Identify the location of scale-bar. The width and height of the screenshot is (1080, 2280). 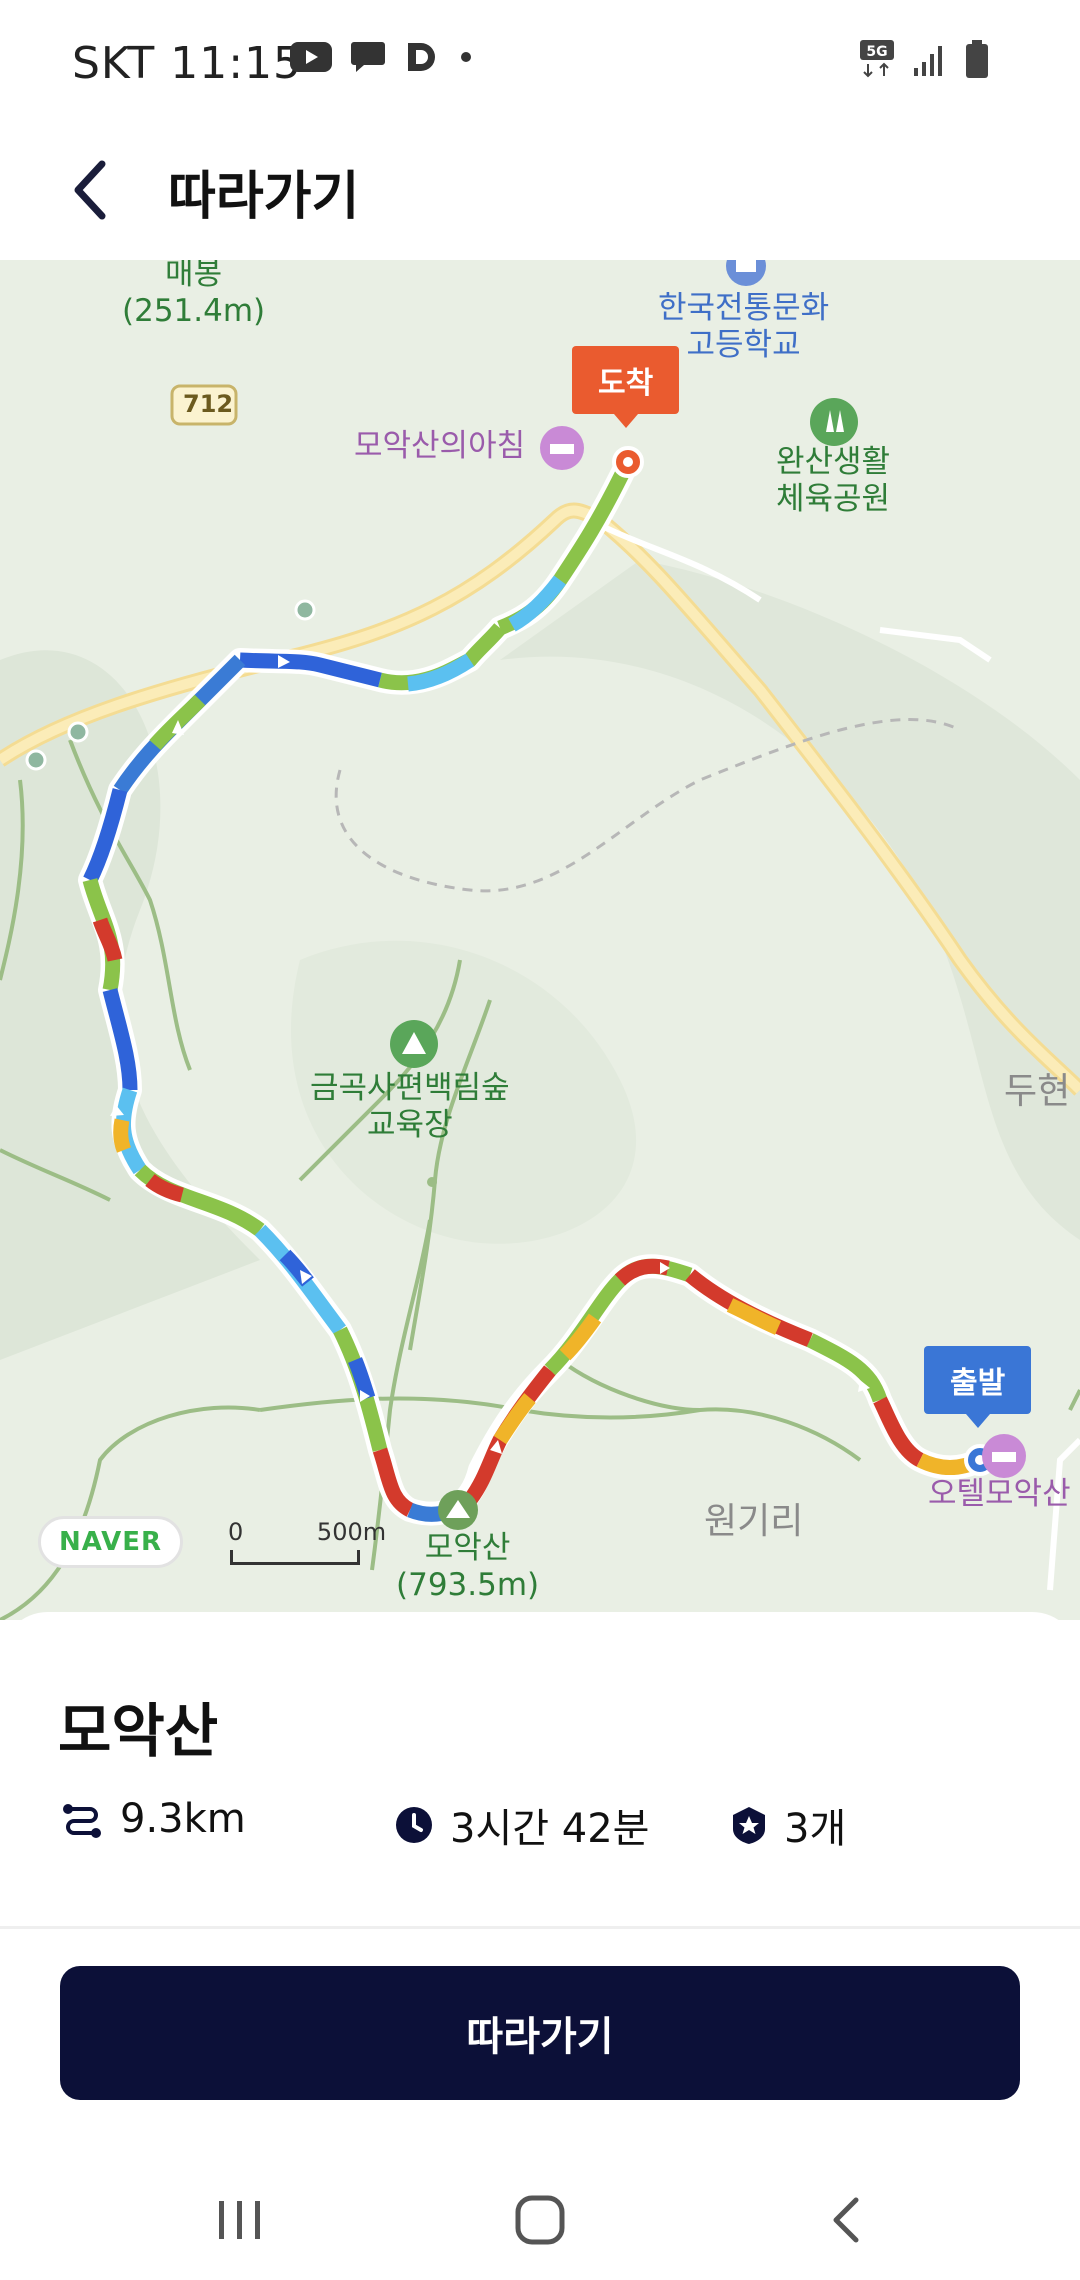
(295, 1557).